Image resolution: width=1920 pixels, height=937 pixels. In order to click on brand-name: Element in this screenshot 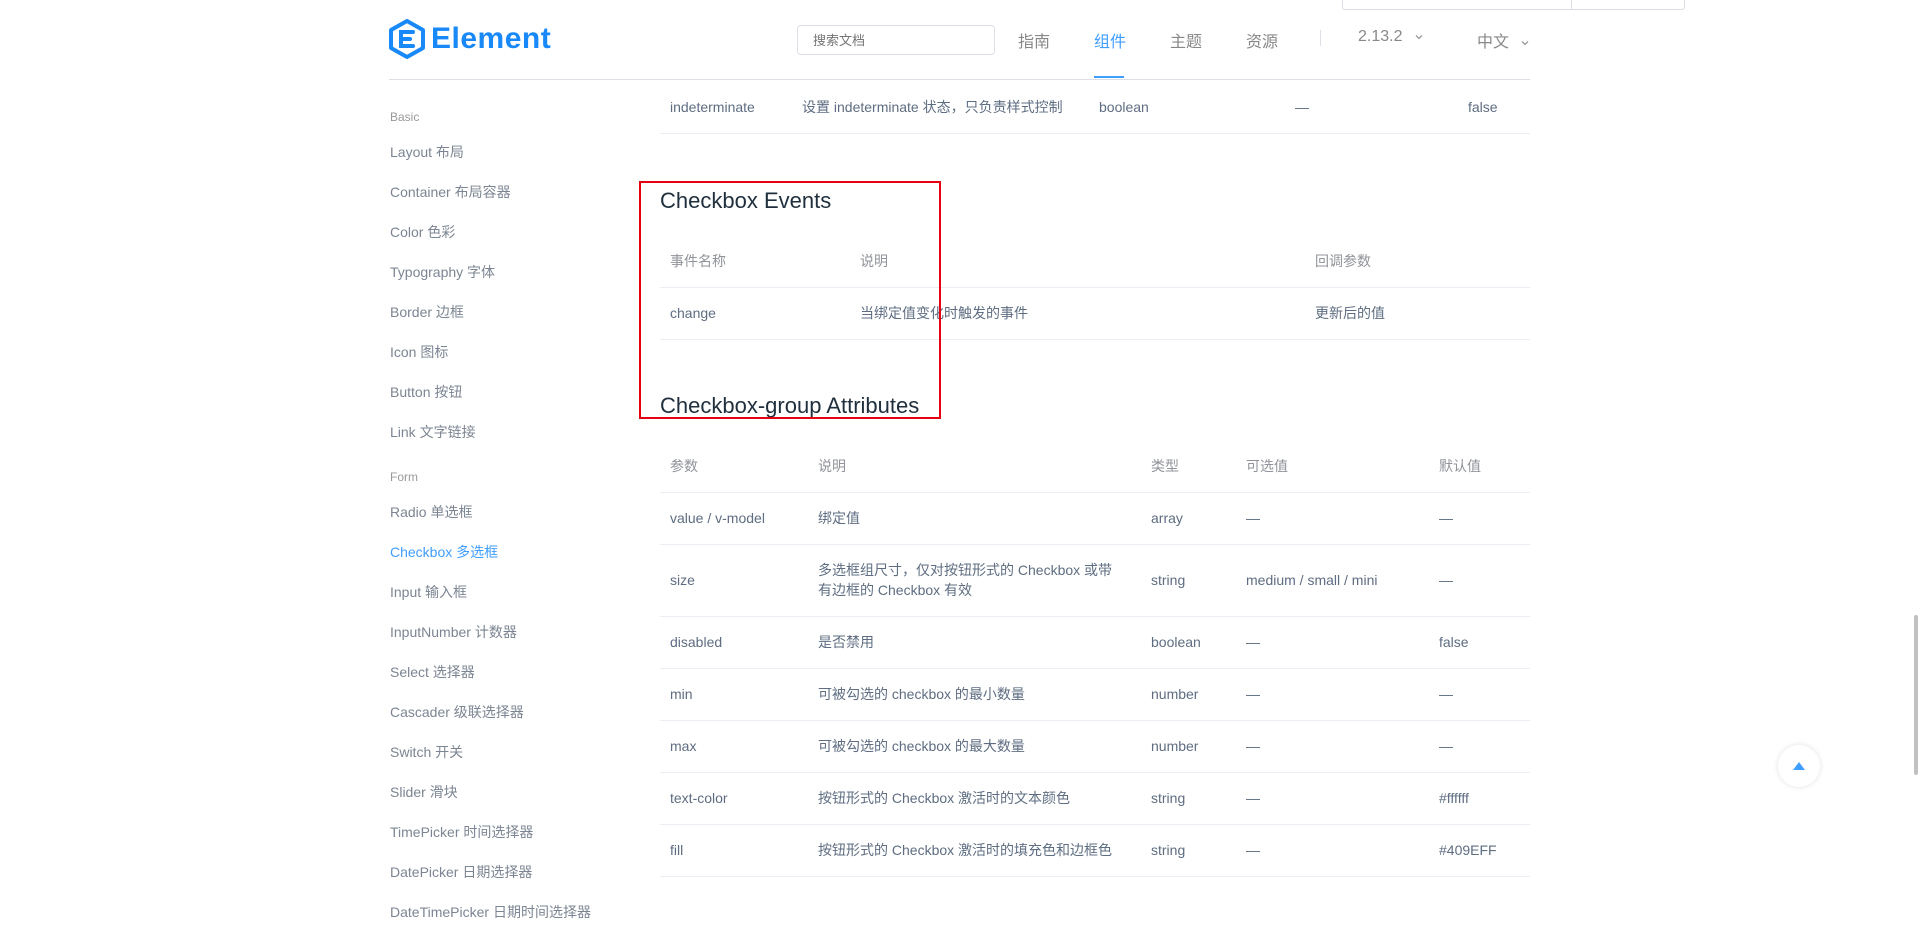, I will do `click(491, 38)`.